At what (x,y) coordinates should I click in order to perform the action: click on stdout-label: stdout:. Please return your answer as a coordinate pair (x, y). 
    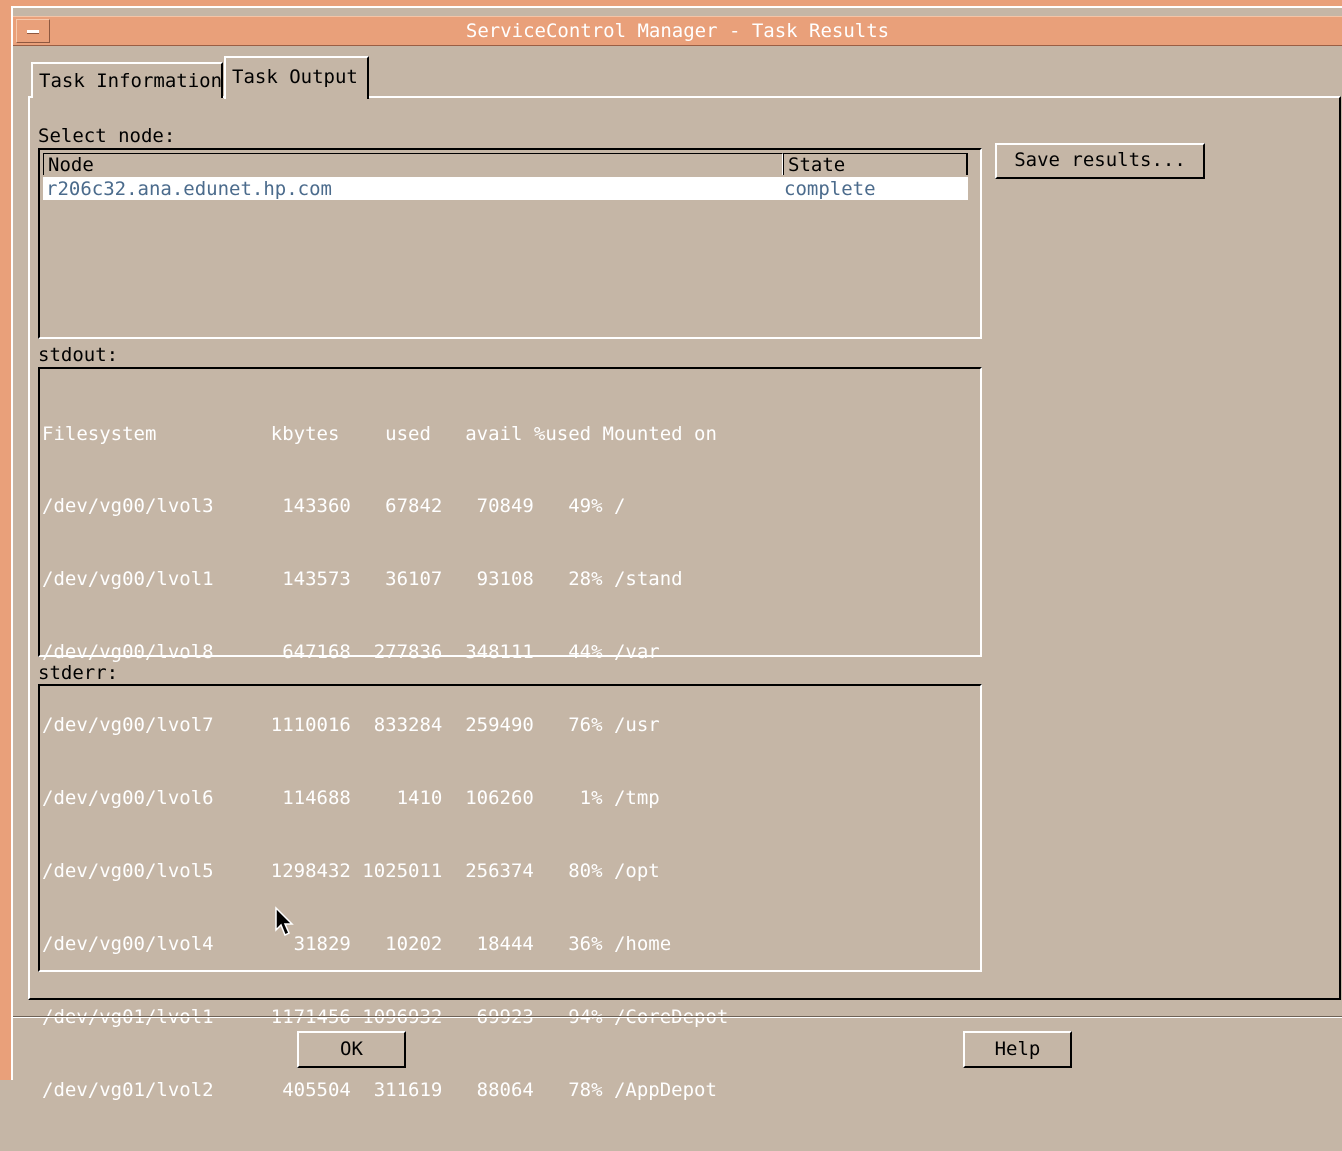
    Looking at the image, I should click on (78, 355).